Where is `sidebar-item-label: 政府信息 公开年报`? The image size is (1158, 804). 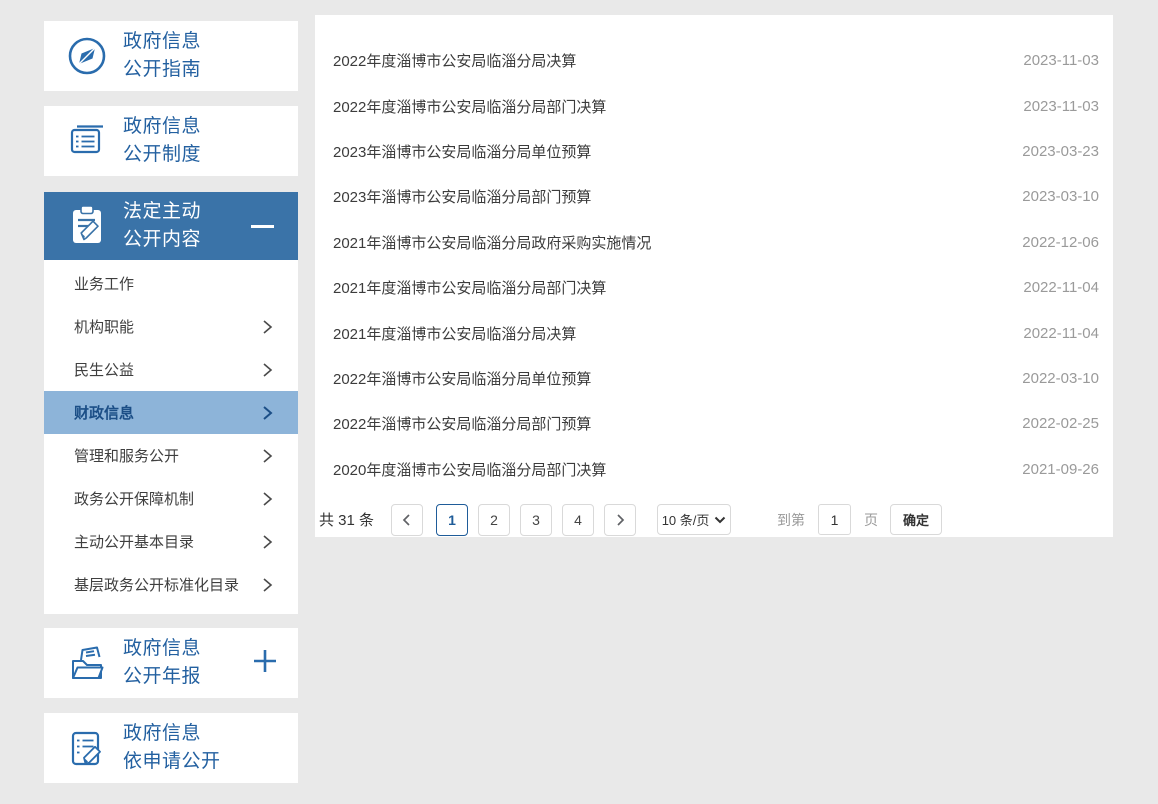
sidebar-item-label: 政府信息 公开年报 is located at coordinates (162, 662).